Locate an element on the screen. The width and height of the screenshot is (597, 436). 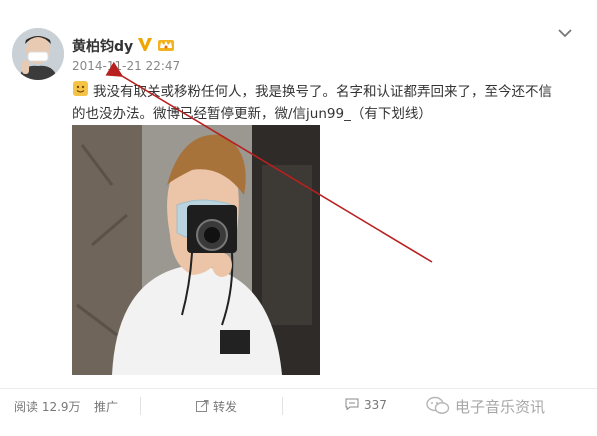
repost-button: 转发 is located at coordinates (216, 406).